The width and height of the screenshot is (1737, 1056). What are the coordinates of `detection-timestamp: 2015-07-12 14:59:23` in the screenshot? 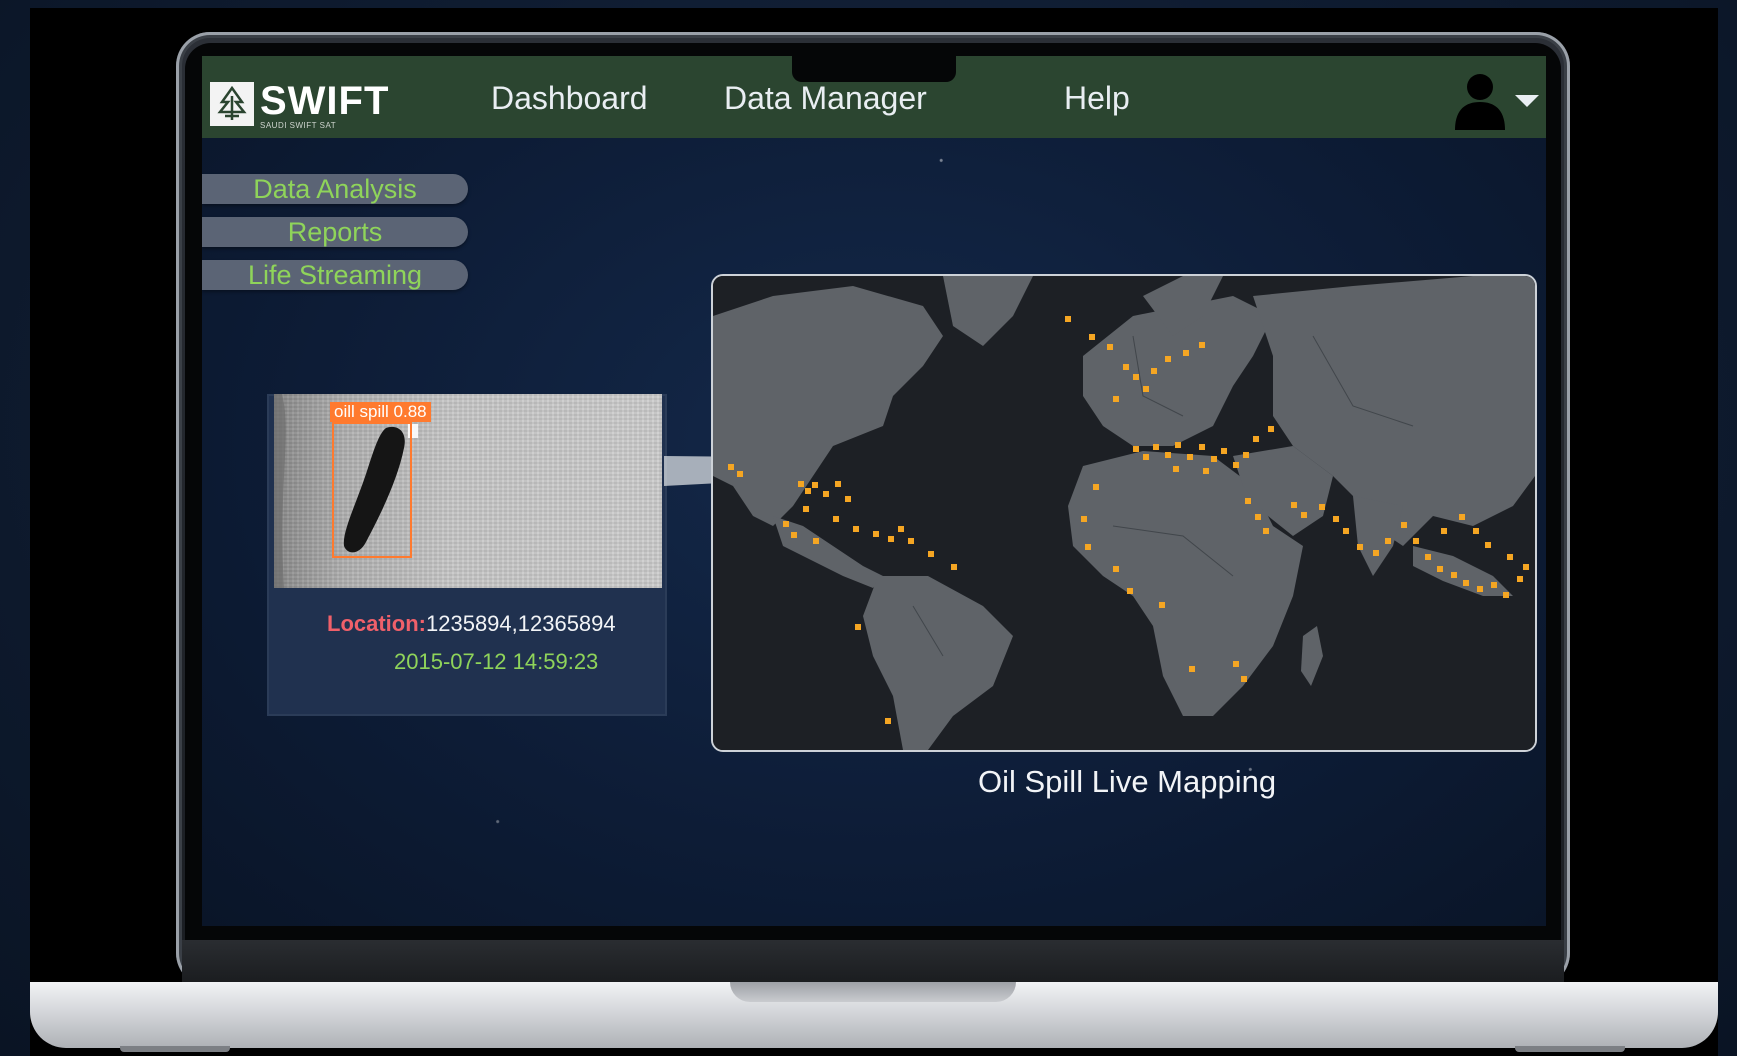 It's located at (496, 661).